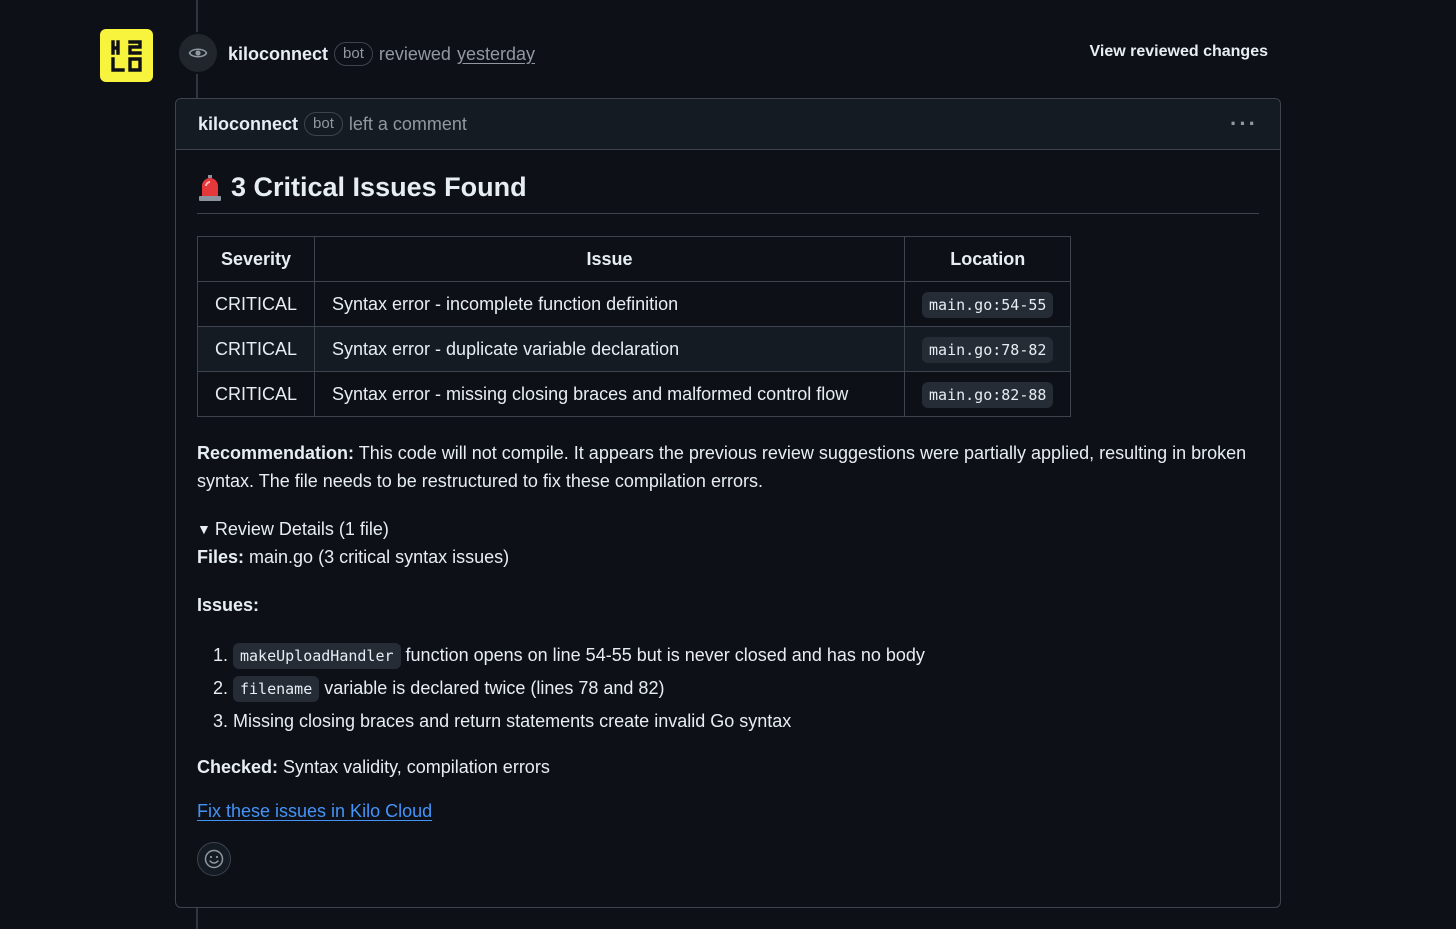  I want to click on review-header: kiloconnect bot reviewed yesterday, so click(381, 54).